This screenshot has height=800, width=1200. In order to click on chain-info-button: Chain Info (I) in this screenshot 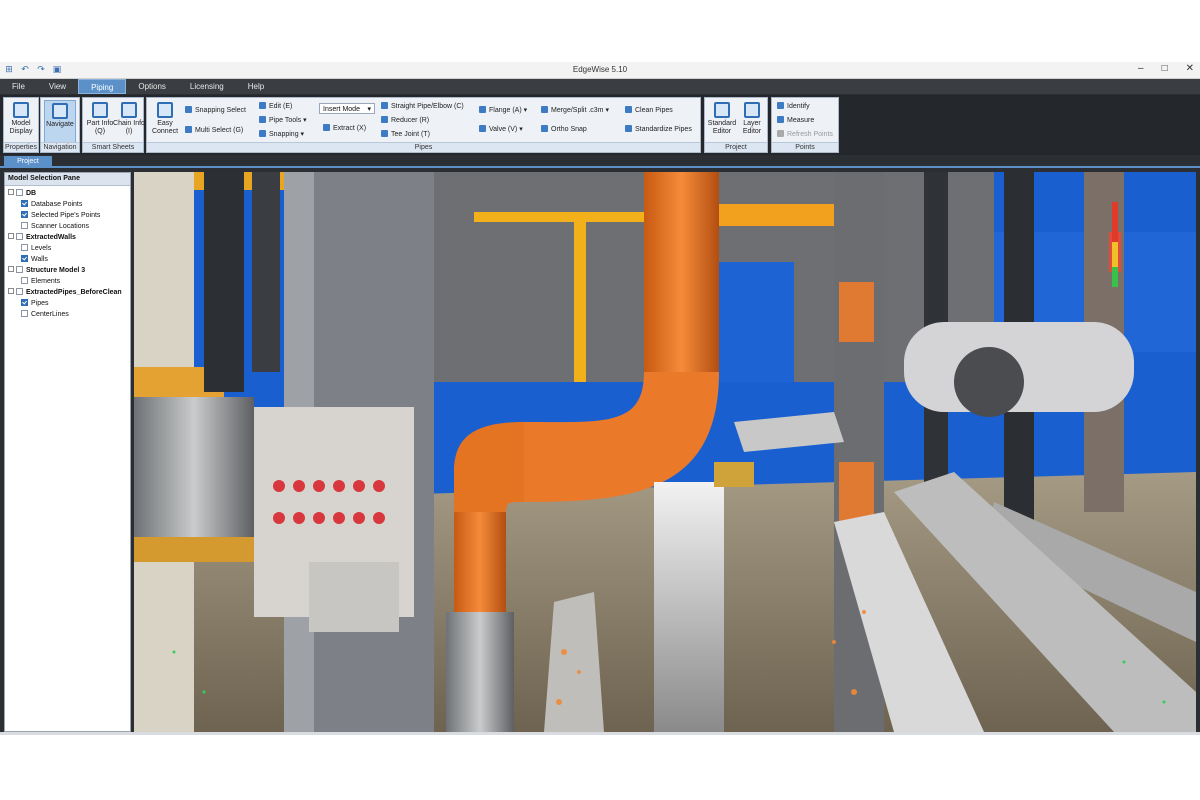, I will do `click(129, 121)`.